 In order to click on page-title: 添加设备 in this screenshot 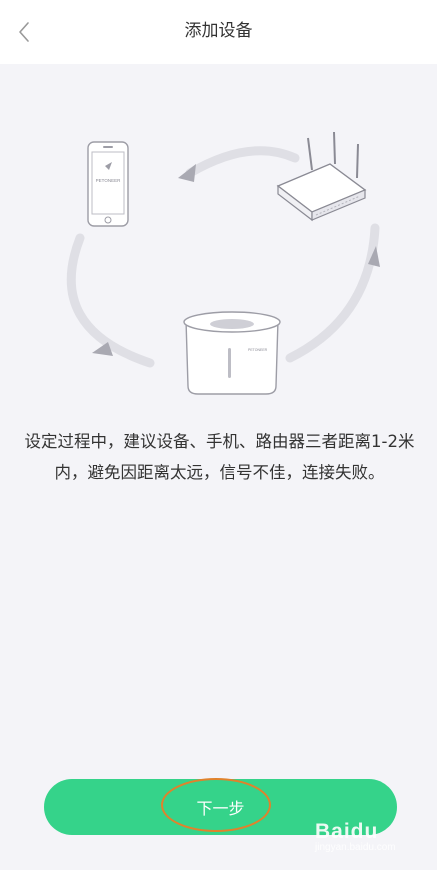, I will do `click(218, 31)`.